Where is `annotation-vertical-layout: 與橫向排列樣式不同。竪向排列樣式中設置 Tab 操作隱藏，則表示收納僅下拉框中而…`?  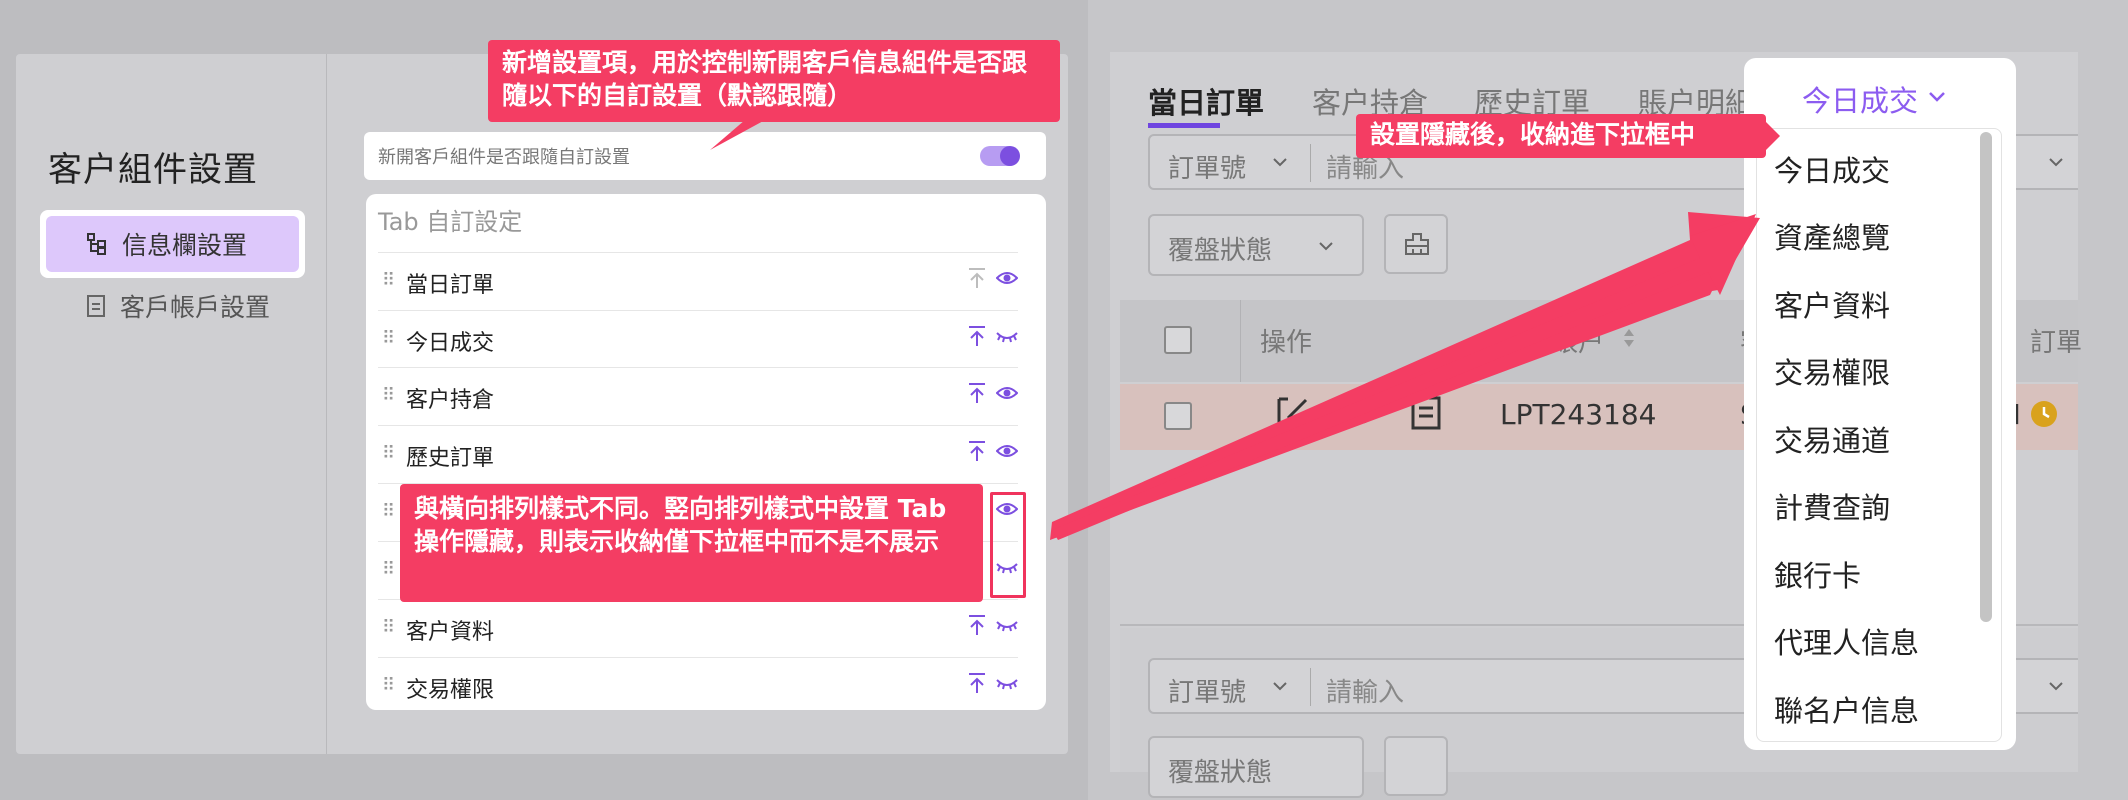 annotation-vertical-layout: 與橫向排列樣式不同。竪向排列樣式中設置 Tab 操作隱藏，則表示收納僅下拉框中而… is located at coordinates (691, 543).